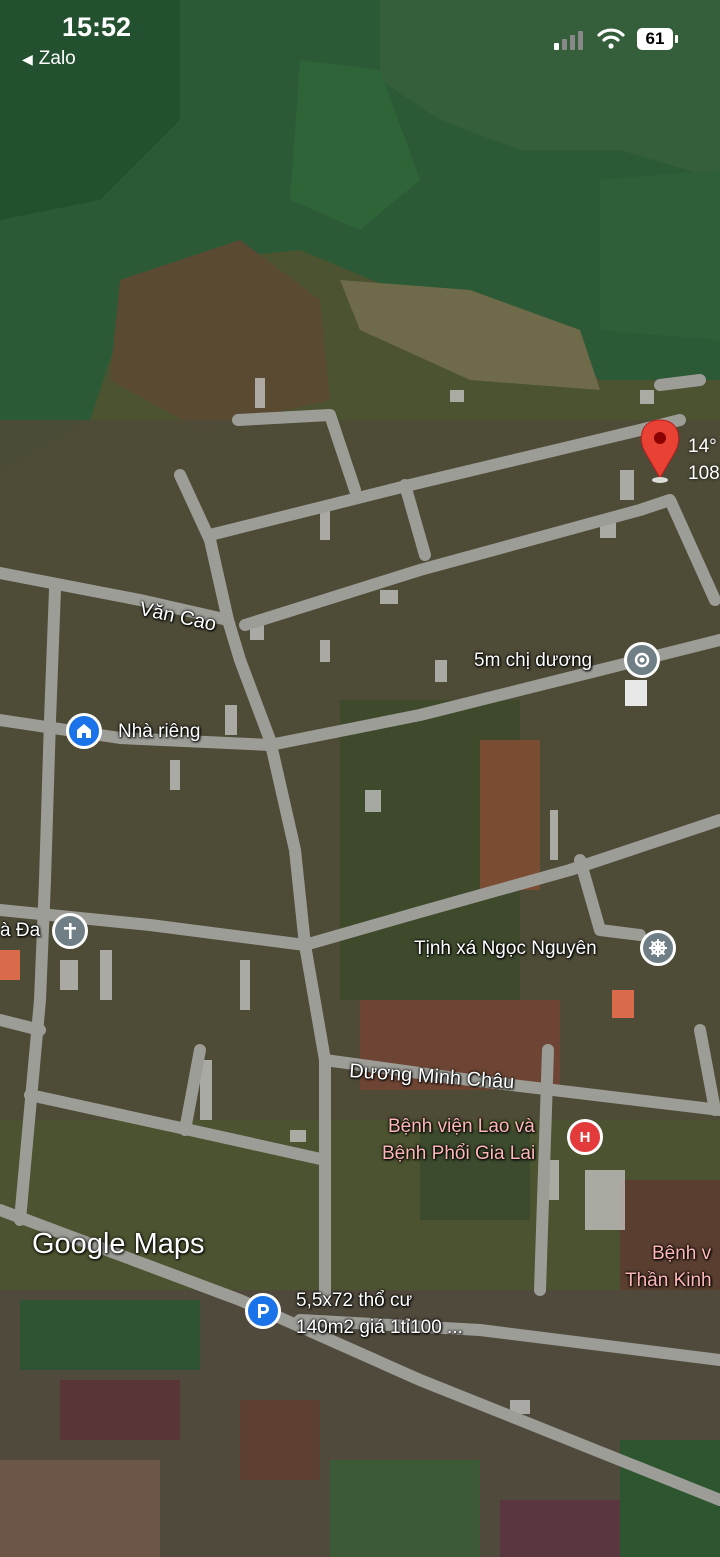 The image size is (720, 1557). Describe the element at coordinates (505, 949) in the screenshot. I see `place-label-tinh-xa: Tịnh xá Ngọc Nguyên` at that location.